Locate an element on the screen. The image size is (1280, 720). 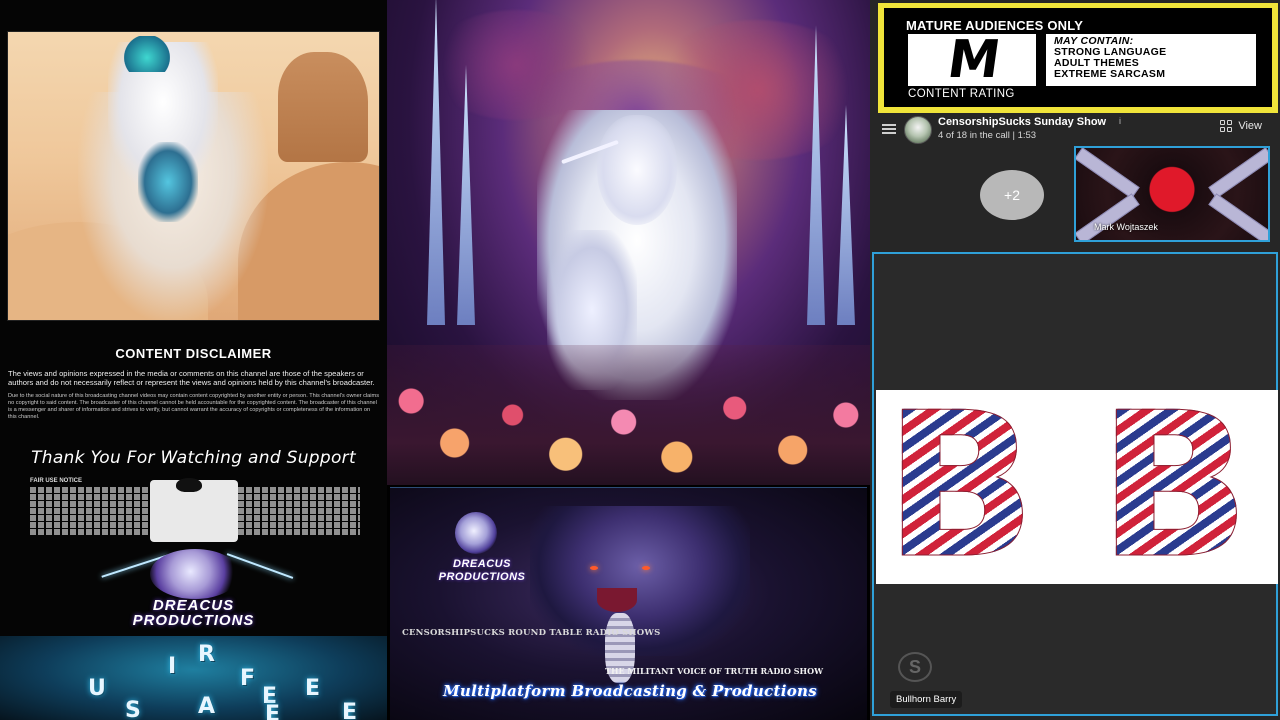
scramble-letter: S is located at coordinates (136, 709).